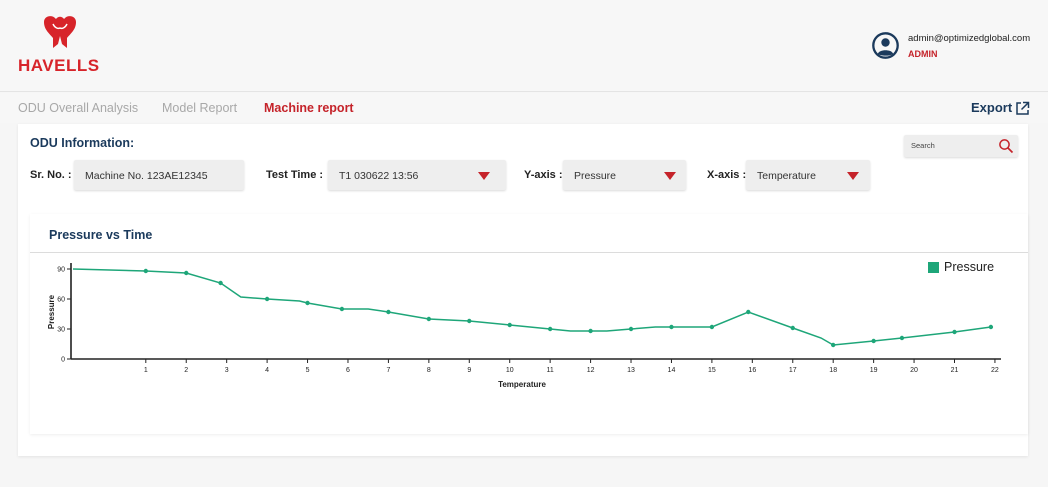 The height and width of the screenshot is (487, 1048). I want to click on x-axis-title: Temperature, so click(522, 384).